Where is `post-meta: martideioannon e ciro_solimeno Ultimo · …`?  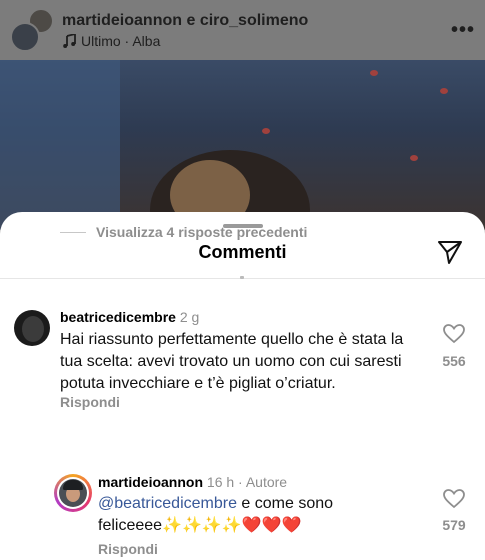
post-meta: martideioannon e ciro_solimeno Ultimo · … is located at coordinates (256, 30).